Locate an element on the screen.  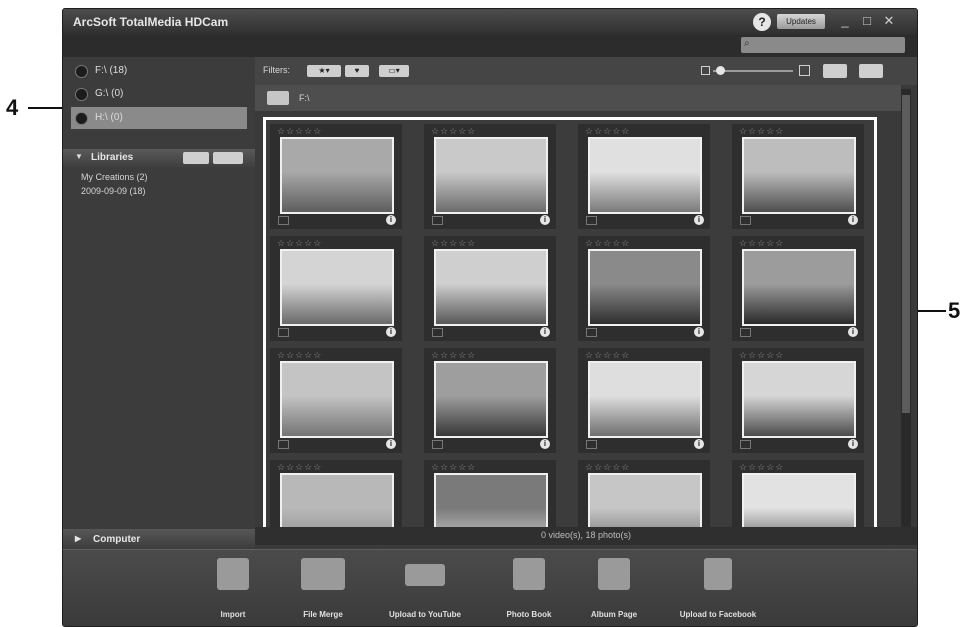
rating-filter-button: ★▾ is located at coordinates (324, 71).